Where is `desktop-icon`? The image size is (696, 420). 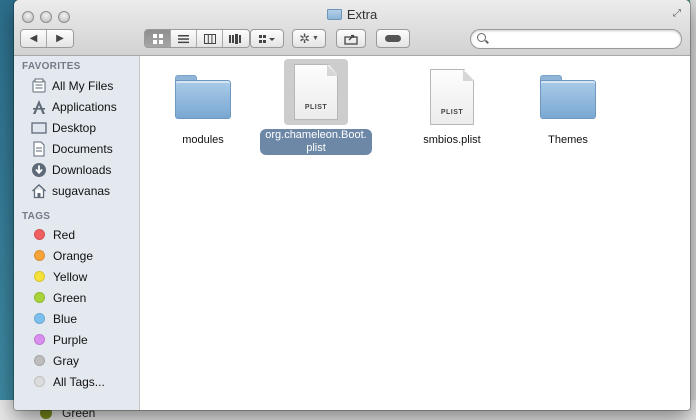 desktop-icon is located at coordinates (39, 128).